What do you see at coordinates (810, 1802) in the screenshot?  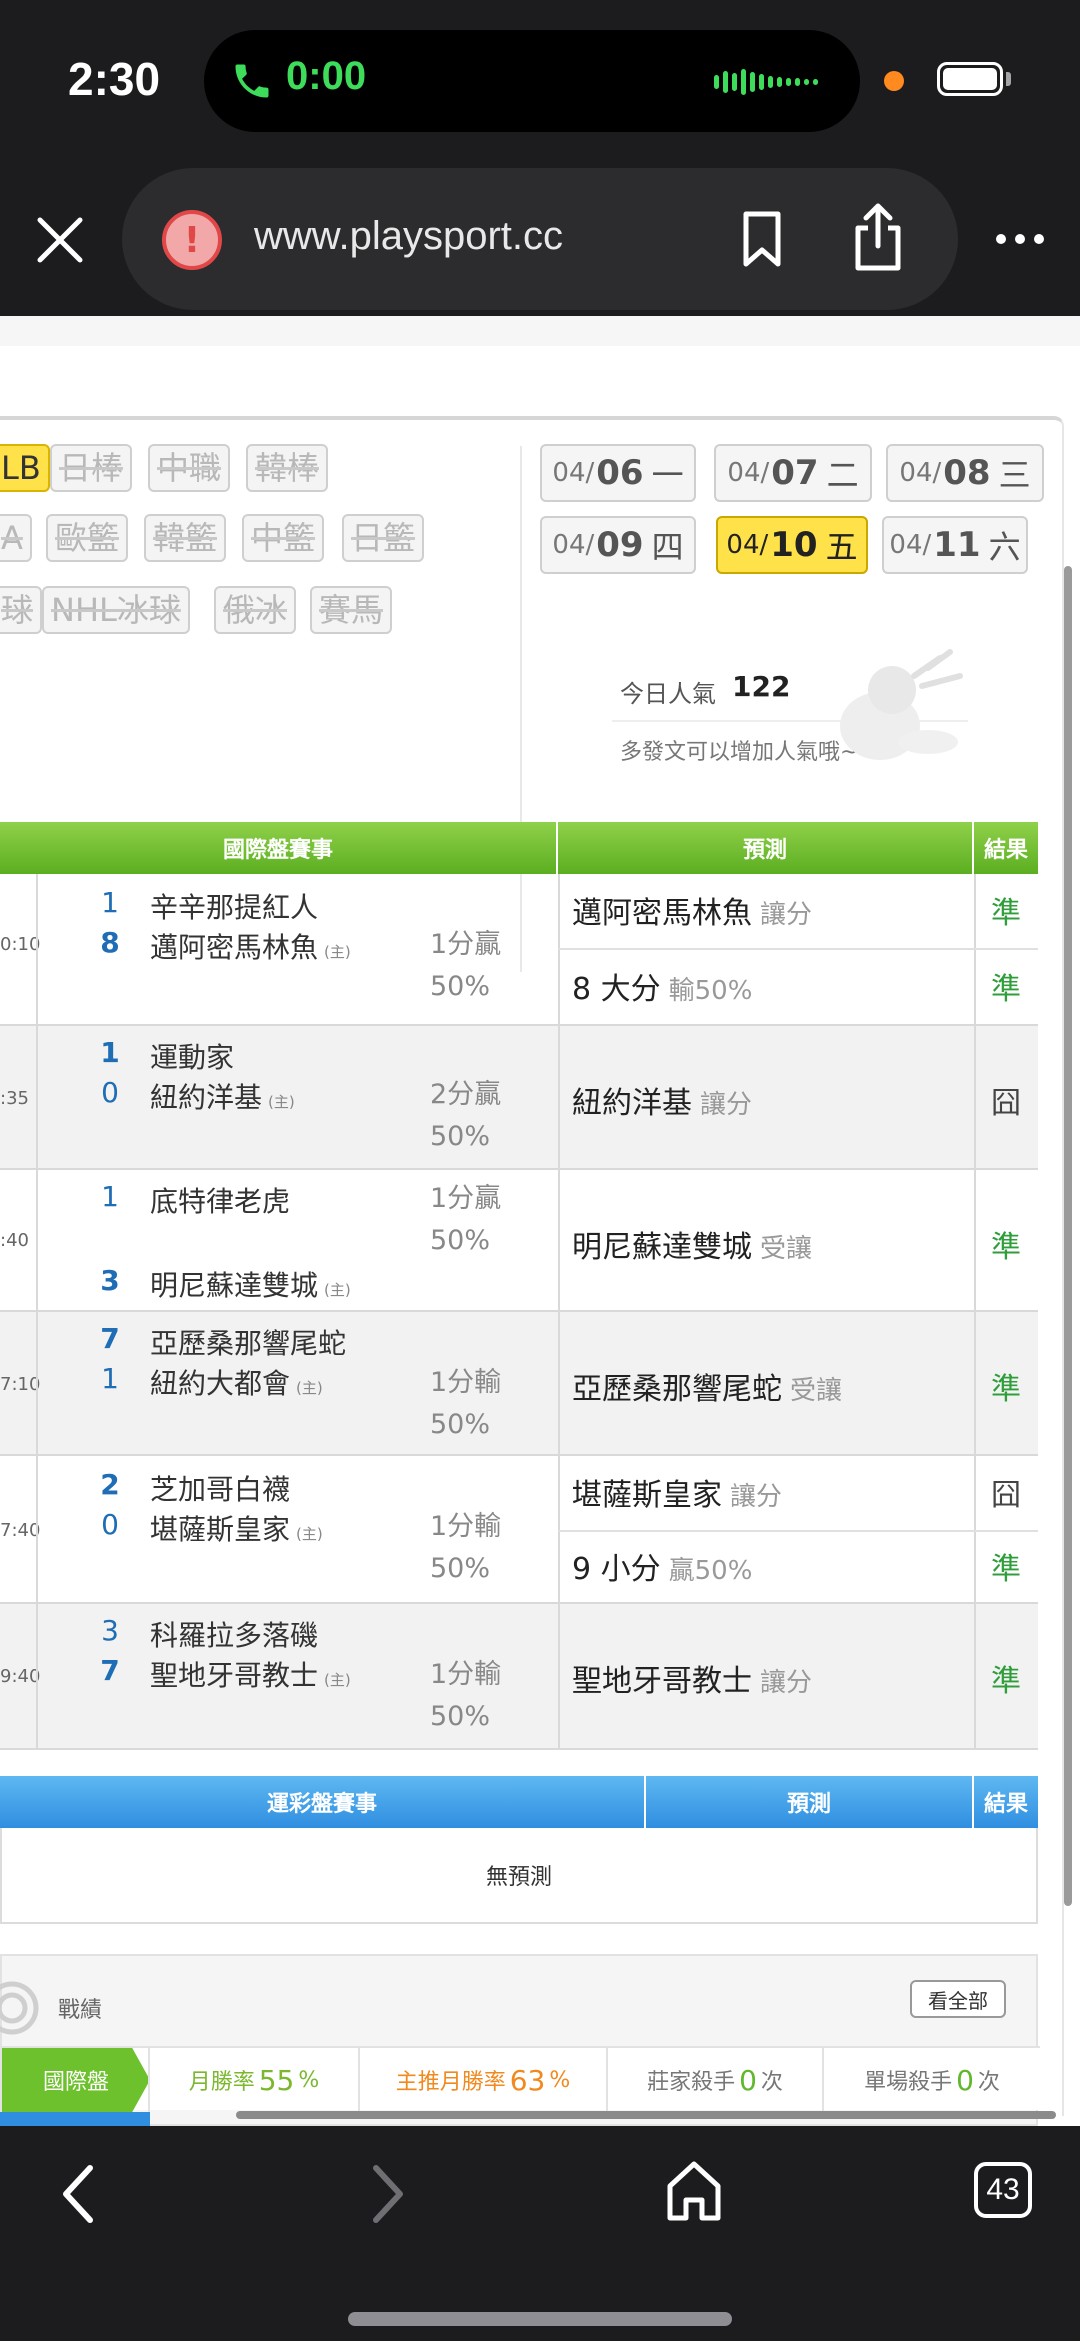 I see `lottery-prediction-header: 預測` at bounding box center [810, 1802].